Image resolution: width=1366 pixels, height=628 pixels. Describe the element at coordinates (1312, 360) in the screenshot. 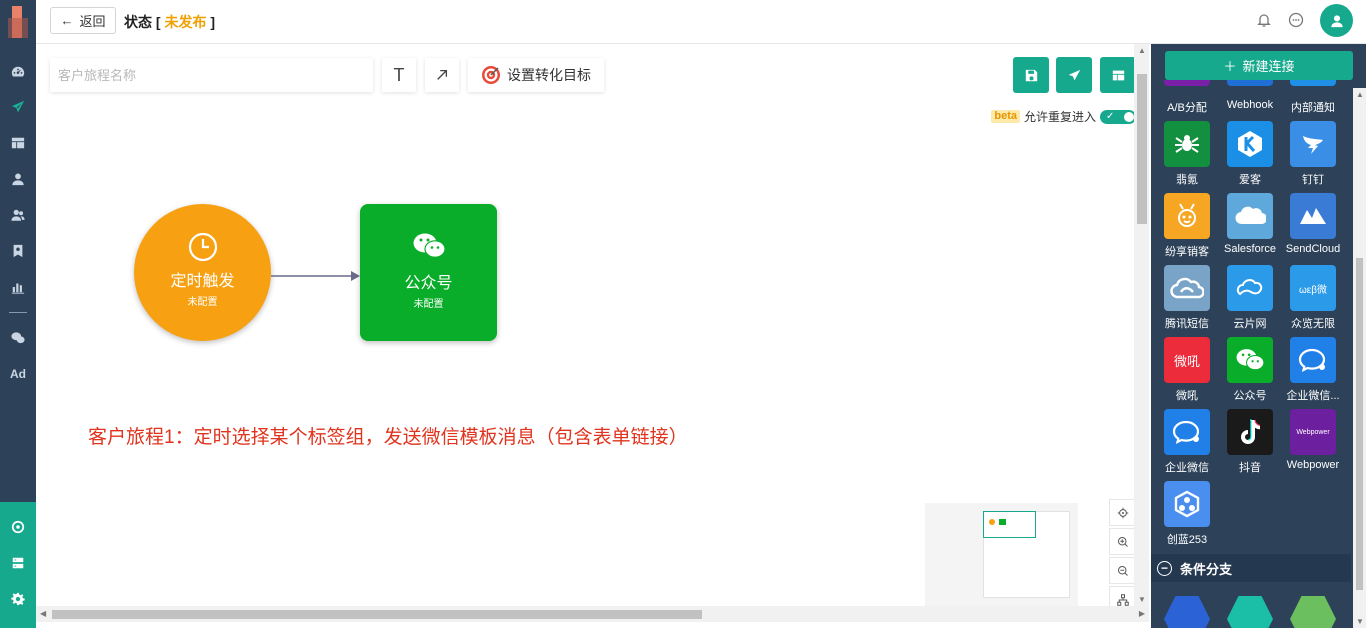

I see `wecom-icon` at that location.